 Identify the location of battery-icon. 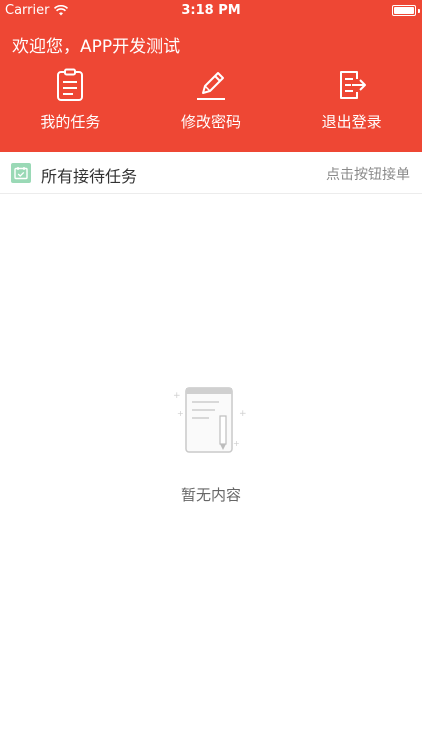
(404, 10).